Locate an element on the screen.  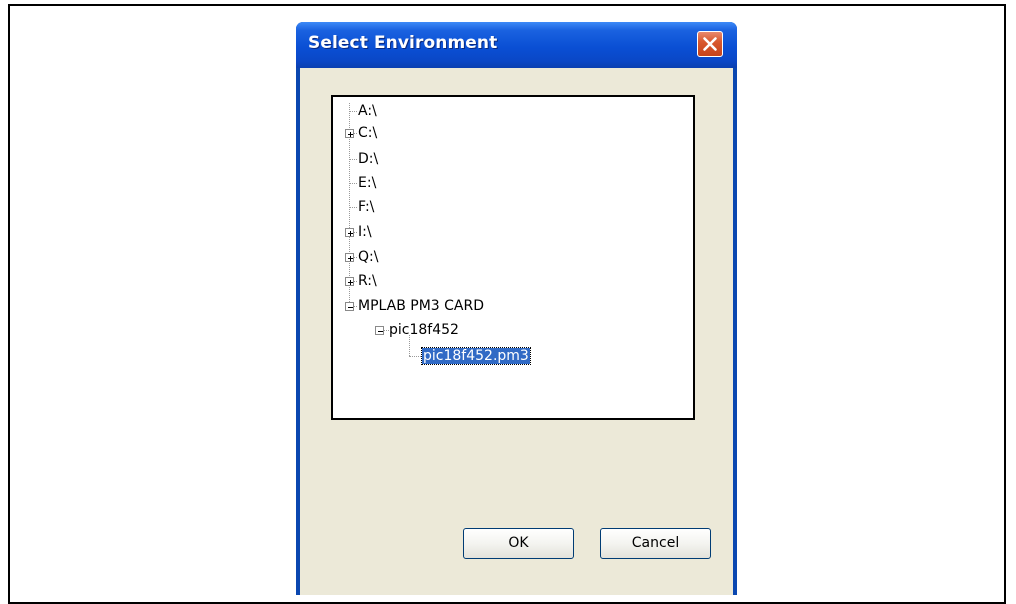
tree-node-a-drive: A:\ is located at coordinates (367, 111).